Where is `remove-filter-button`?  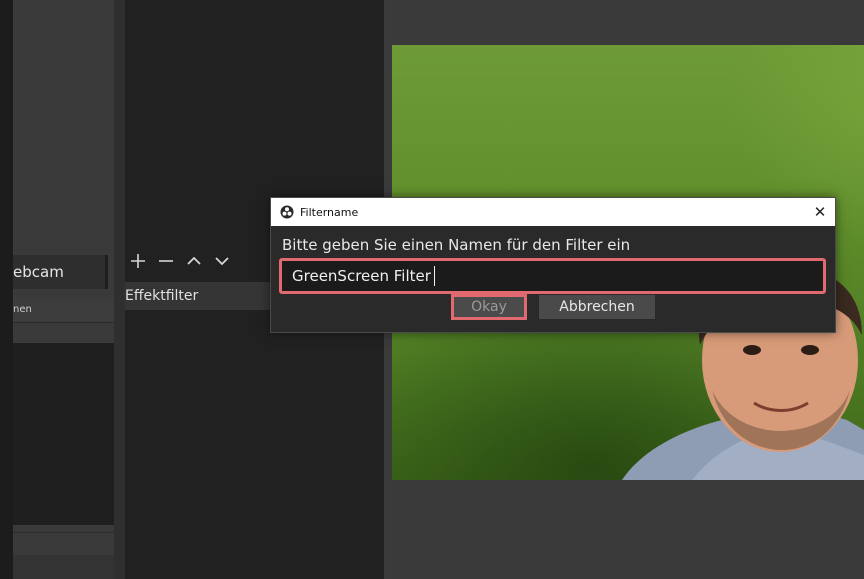 remove-filter-button is located at coordinates (166, 261).